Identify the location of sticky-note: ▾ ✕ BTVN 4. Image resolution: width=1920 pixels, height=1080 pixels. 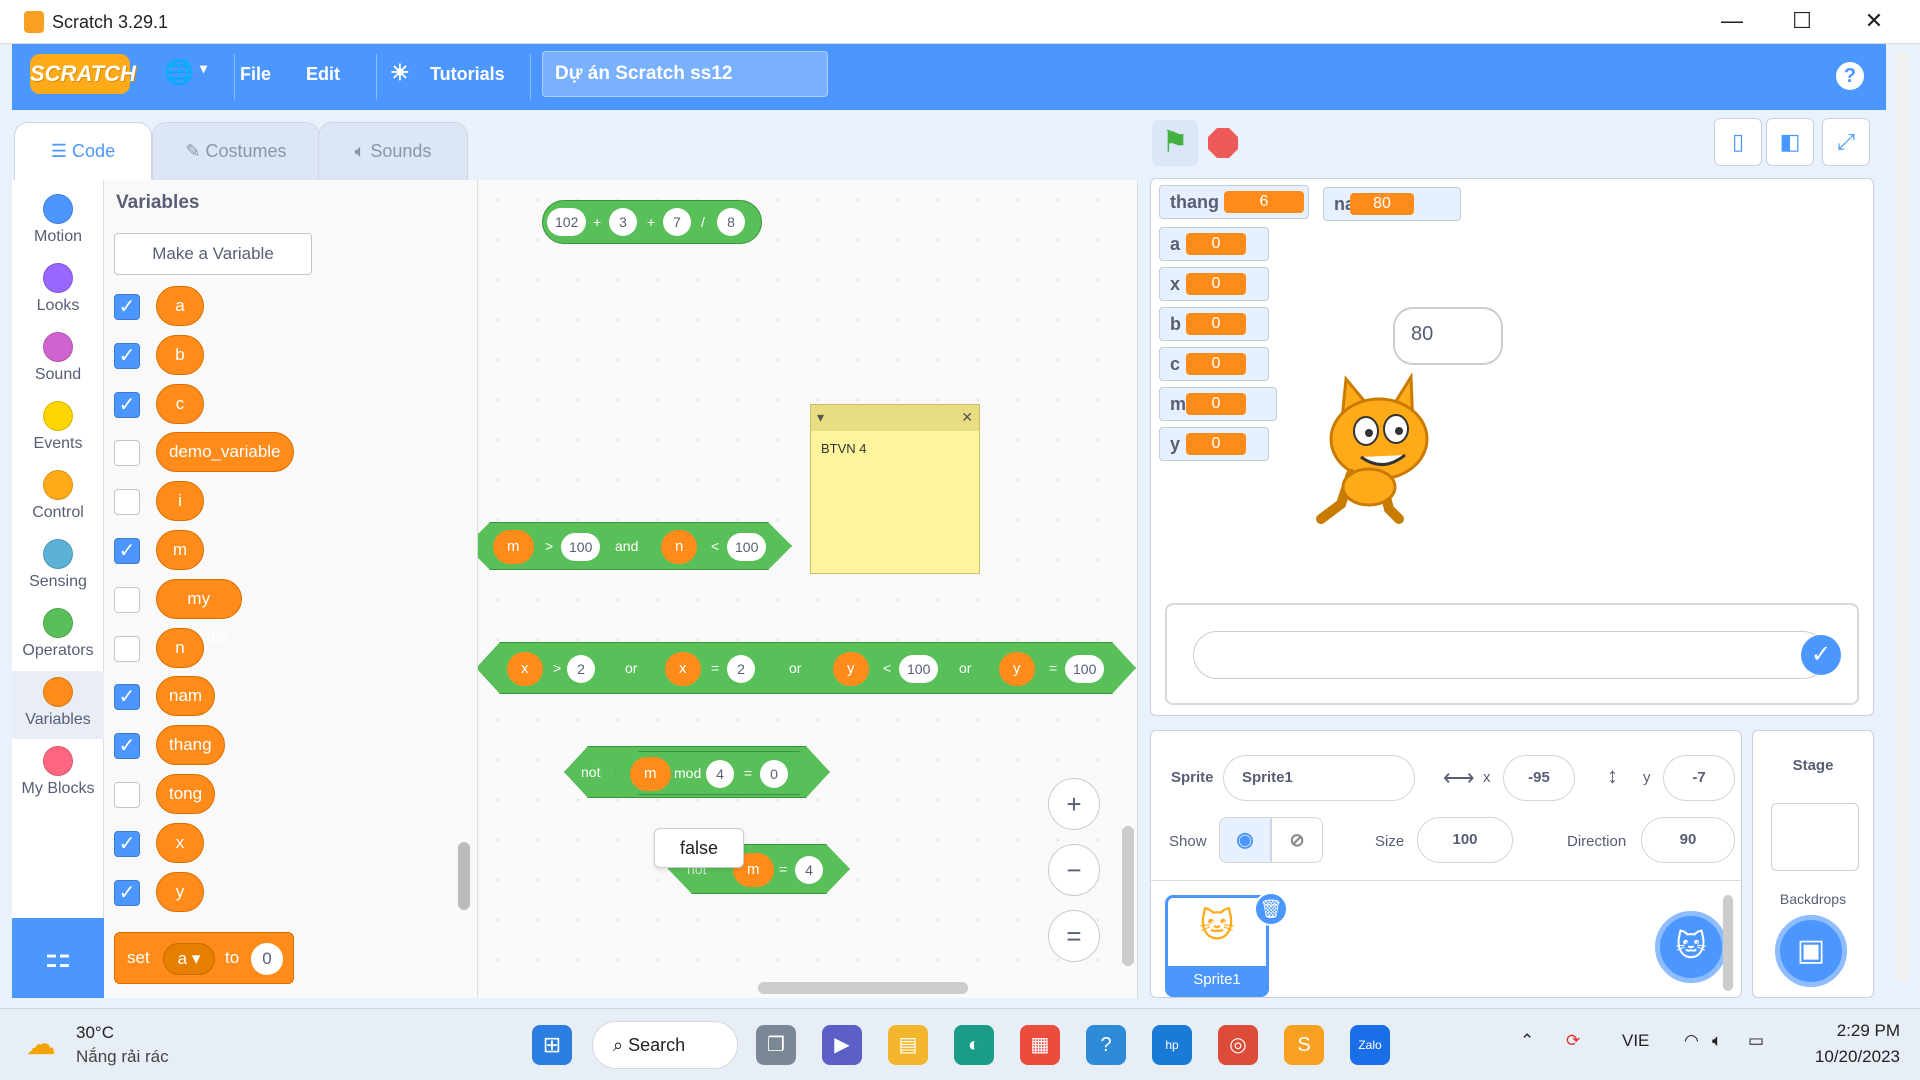
(895, 489).